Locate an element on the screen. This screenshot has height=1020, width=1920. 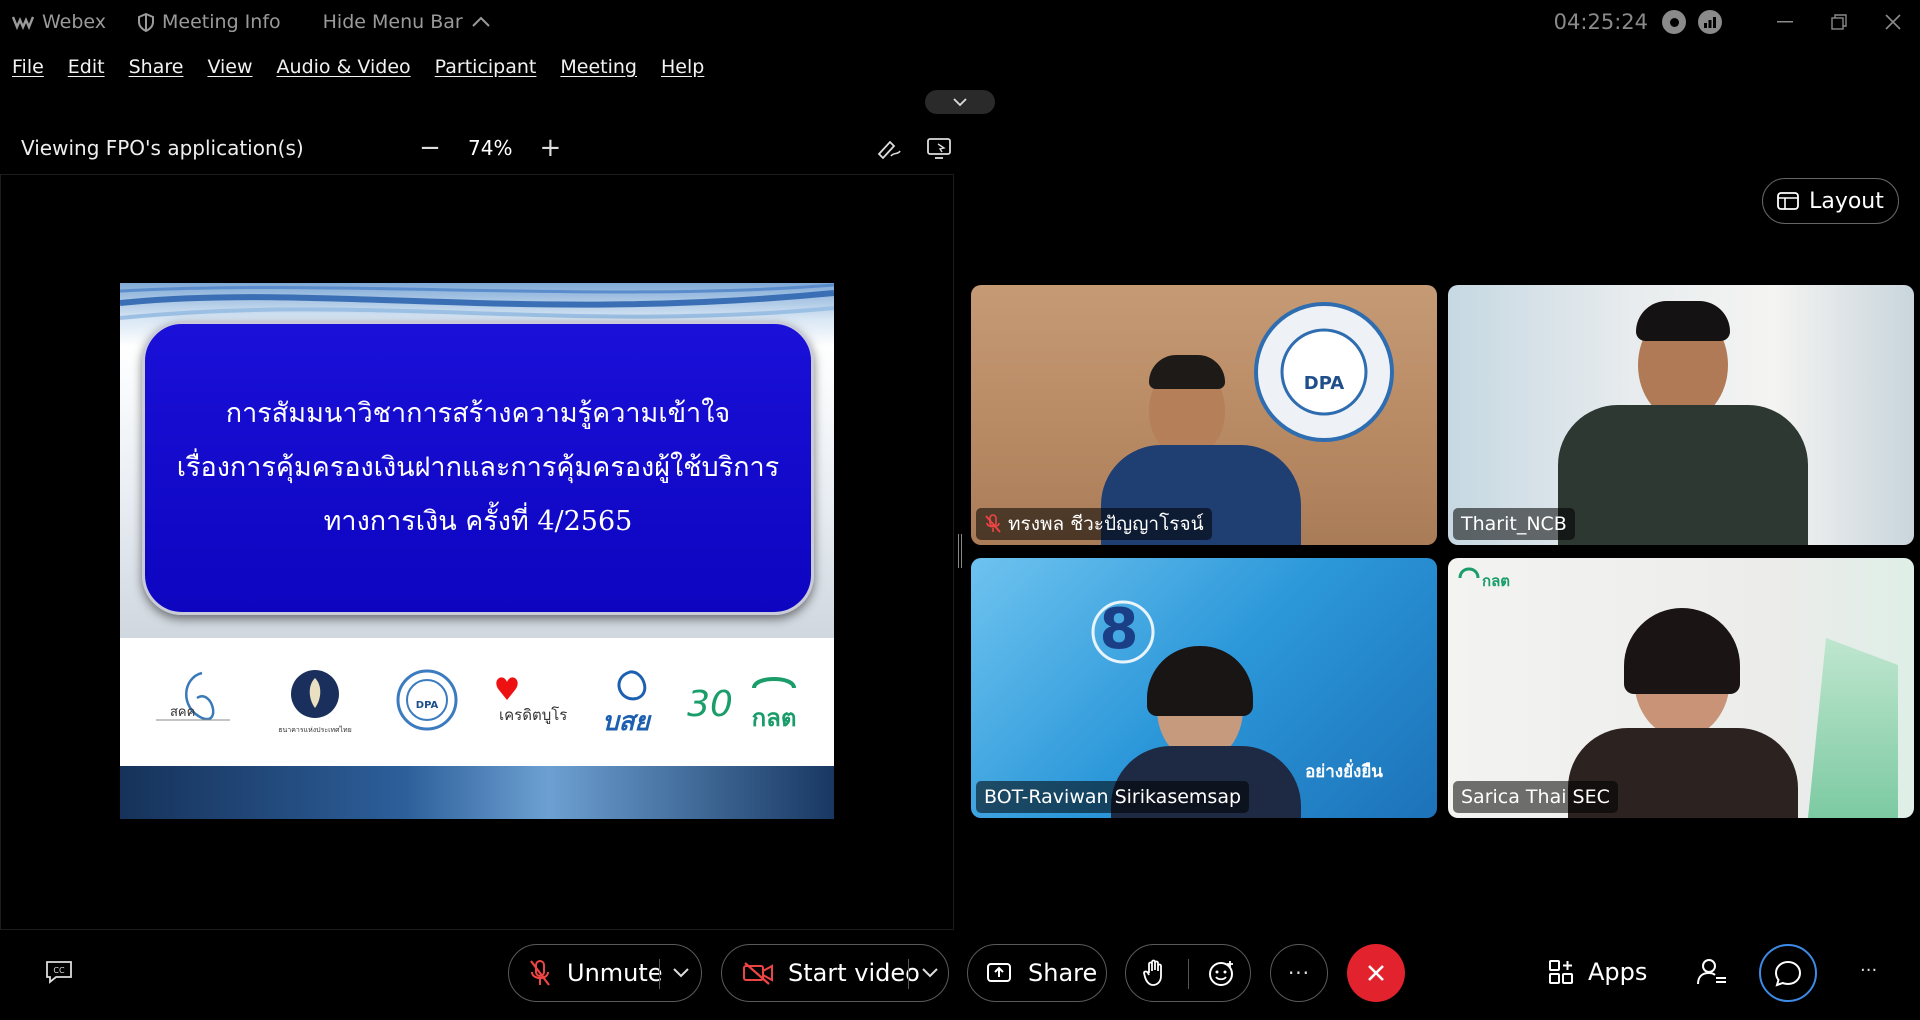
closed-captions-icon: CC is located at coordinates (59, 972).